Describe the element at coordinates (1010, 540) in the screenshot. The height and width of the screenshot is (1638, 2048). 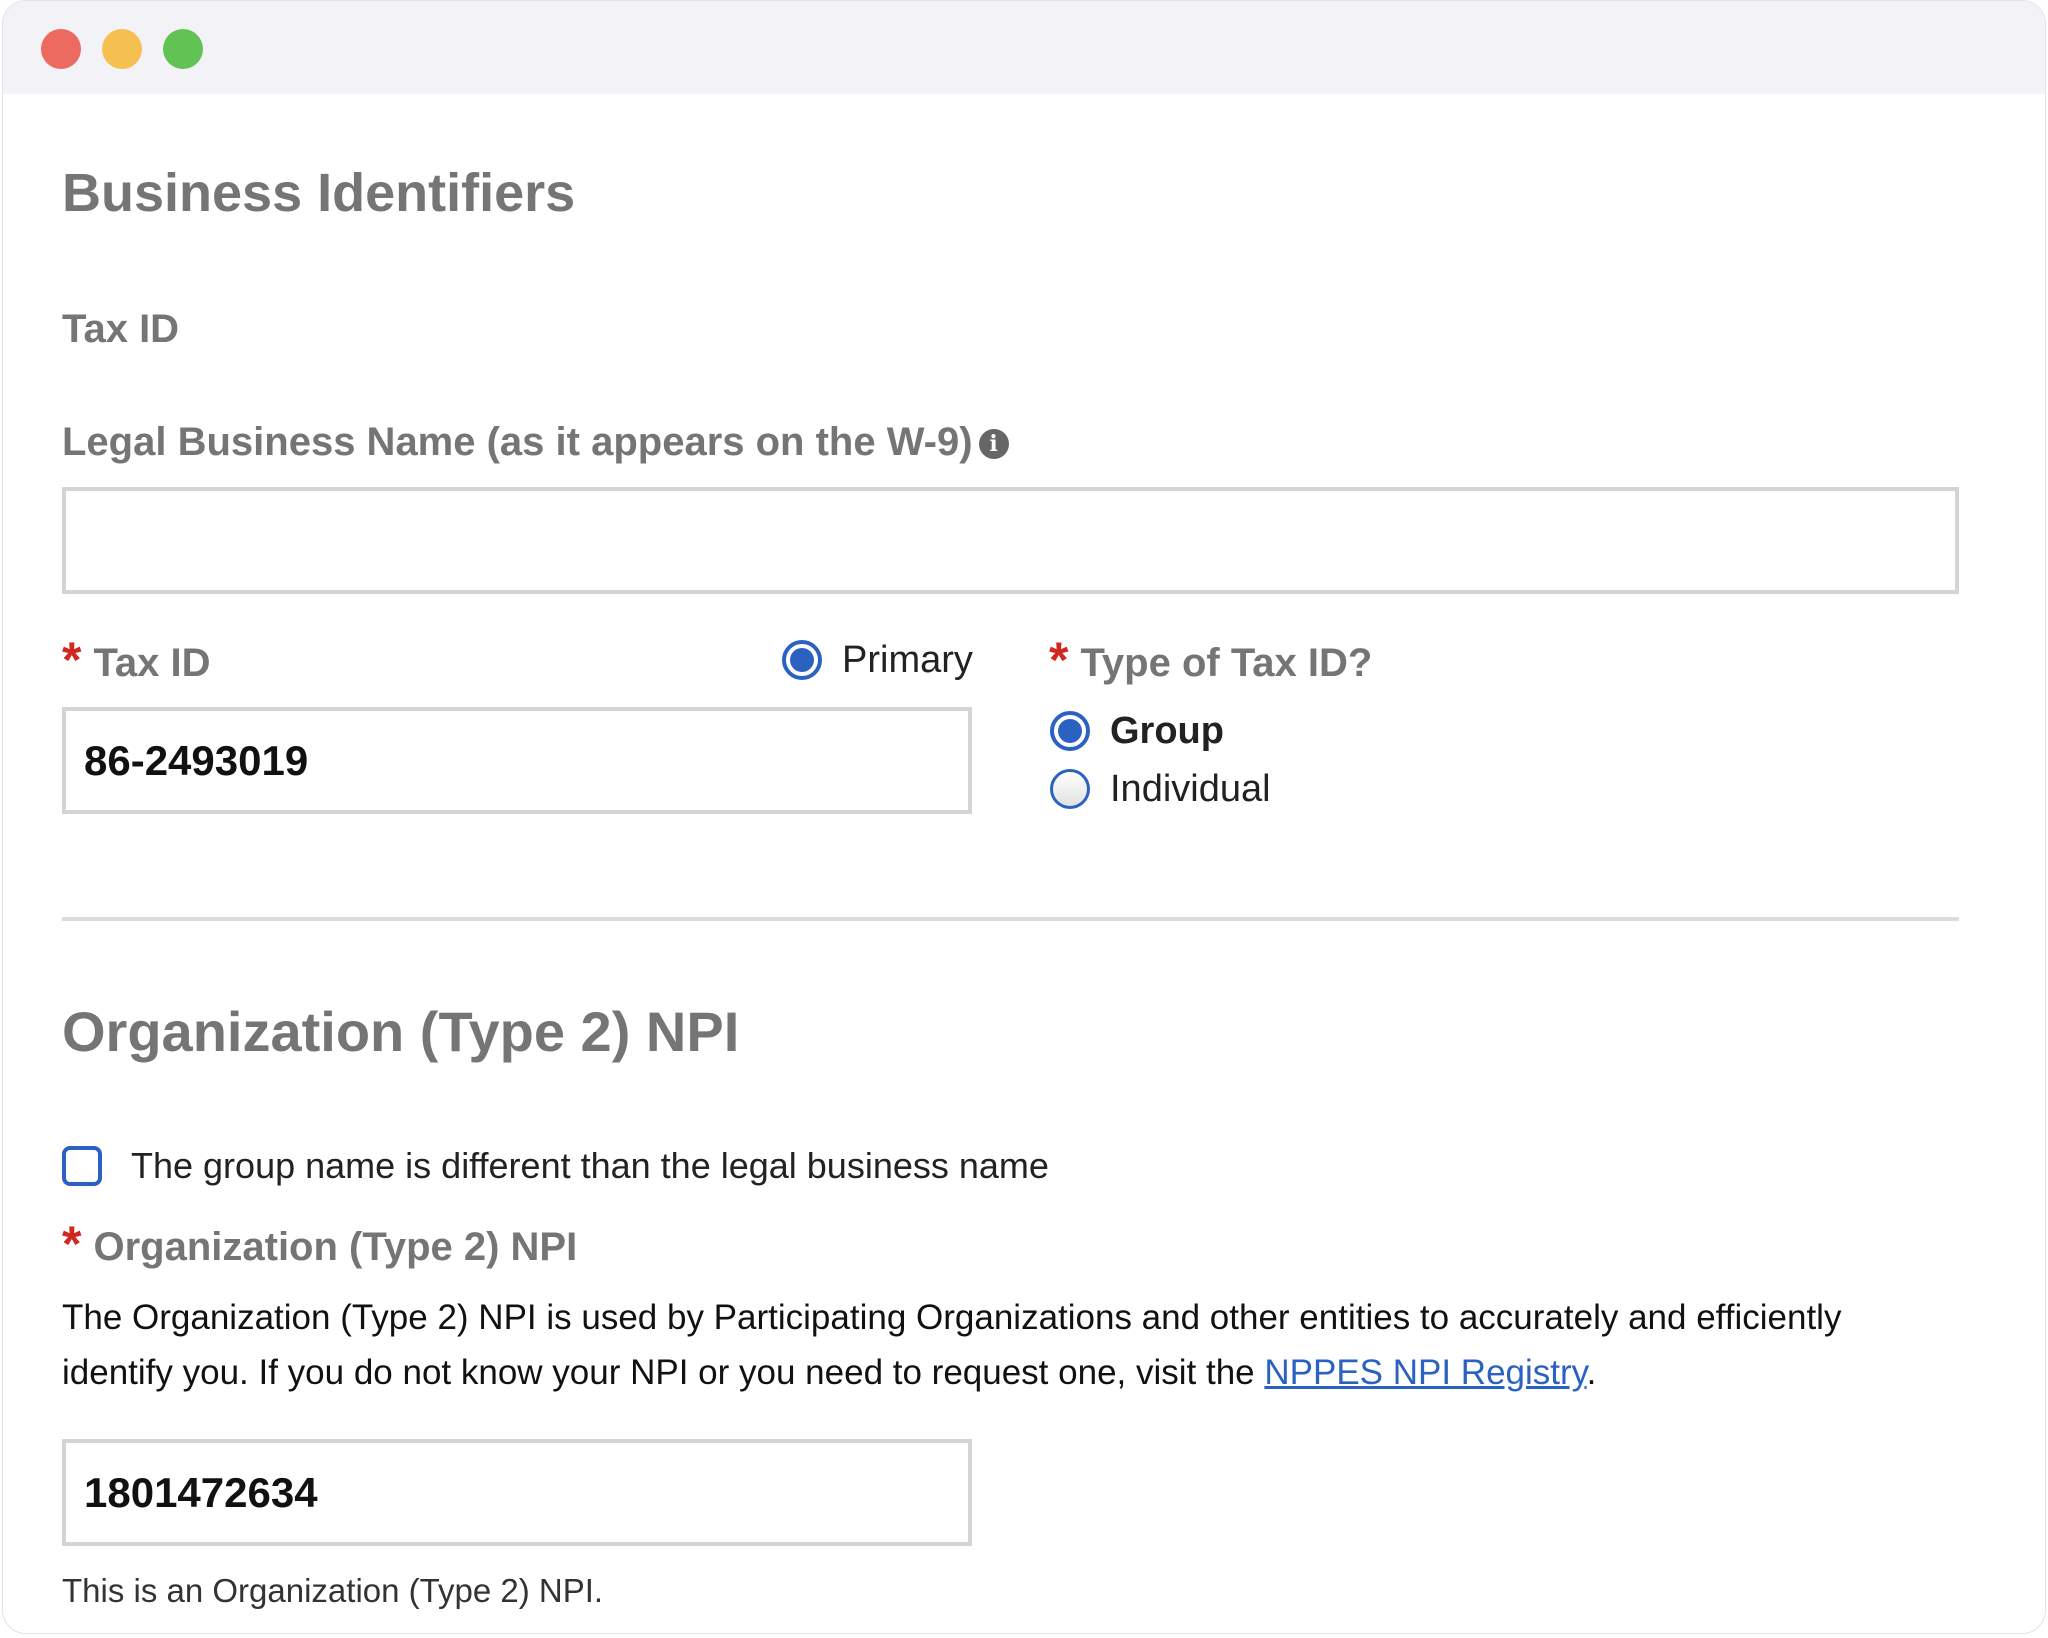
I see `legal-business-name-input` at that location.